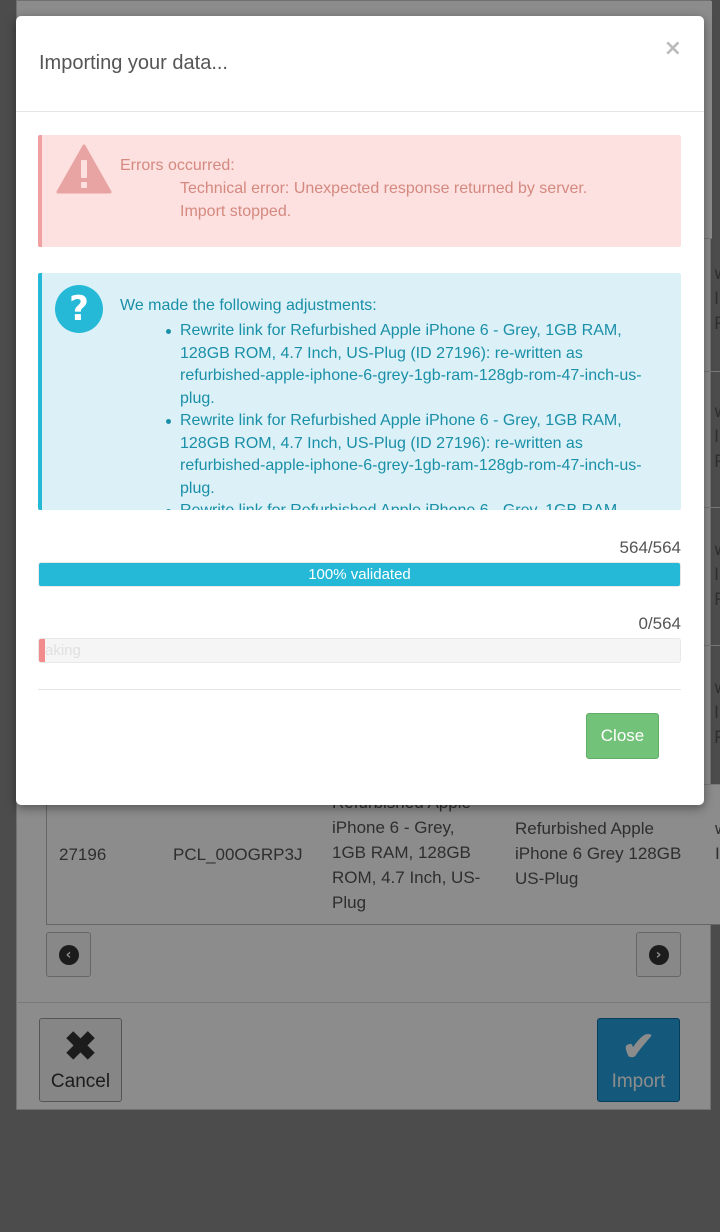 The width and height of the screenshot is (720, 1232). I want to click on validation-progress-bar: 100% validated, so click(359, 574).